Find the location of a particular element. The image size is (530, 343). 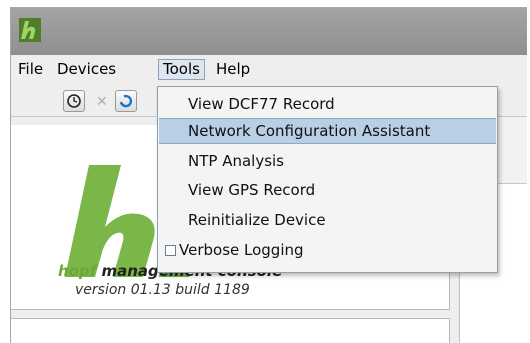

clock-icon is located at coordinates (74, 101).